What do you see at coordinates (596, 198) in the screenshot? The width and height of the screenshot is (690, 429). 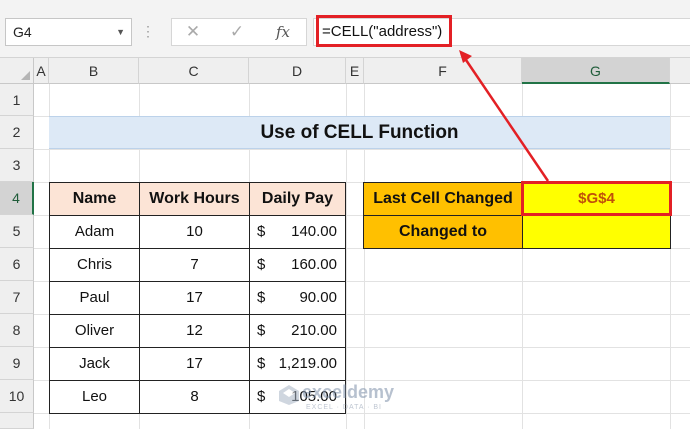 I see `active-cell-highlight` at bounding box center [596, 198].